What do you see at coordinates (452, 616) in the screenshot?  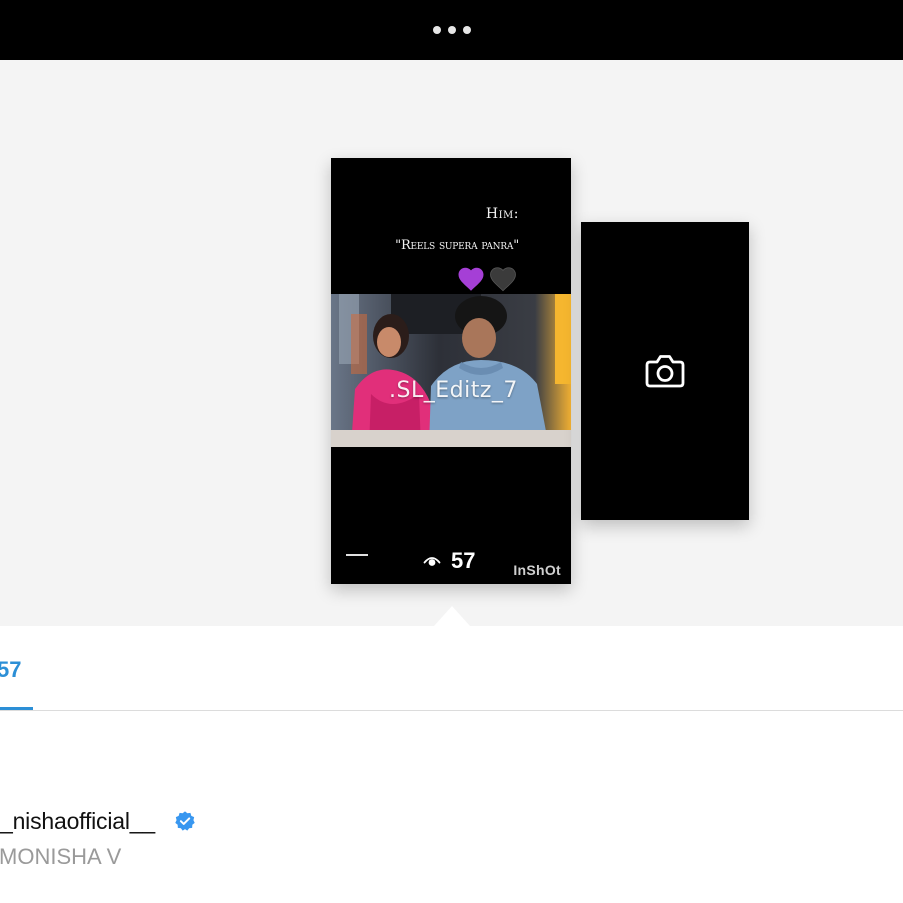 I see `selection-pointer` at bounding box center [452, 616].